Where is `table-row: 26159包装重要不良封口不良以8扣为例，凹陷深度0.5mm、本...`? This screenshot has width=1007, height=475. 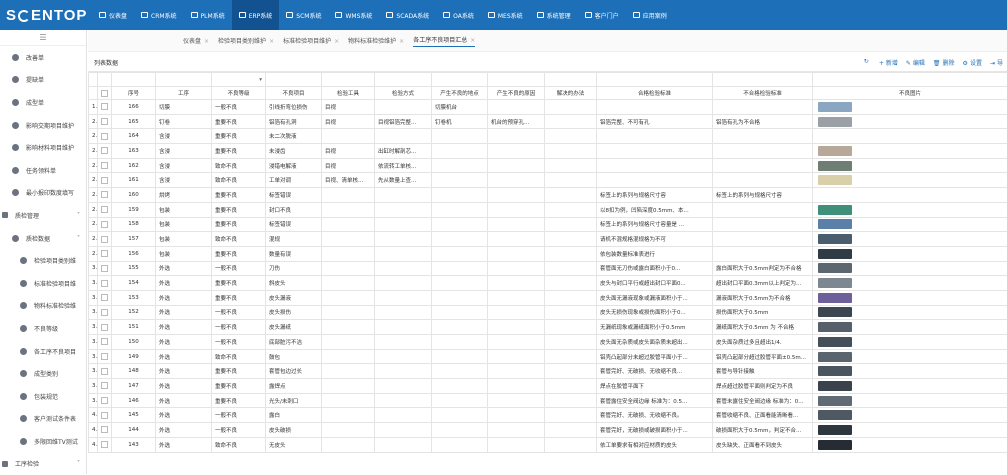
table-row: 26159包装重要不良封口不良以8扣为例，凹陷深度0.5mm、本... is located at coordinates (548, 209).